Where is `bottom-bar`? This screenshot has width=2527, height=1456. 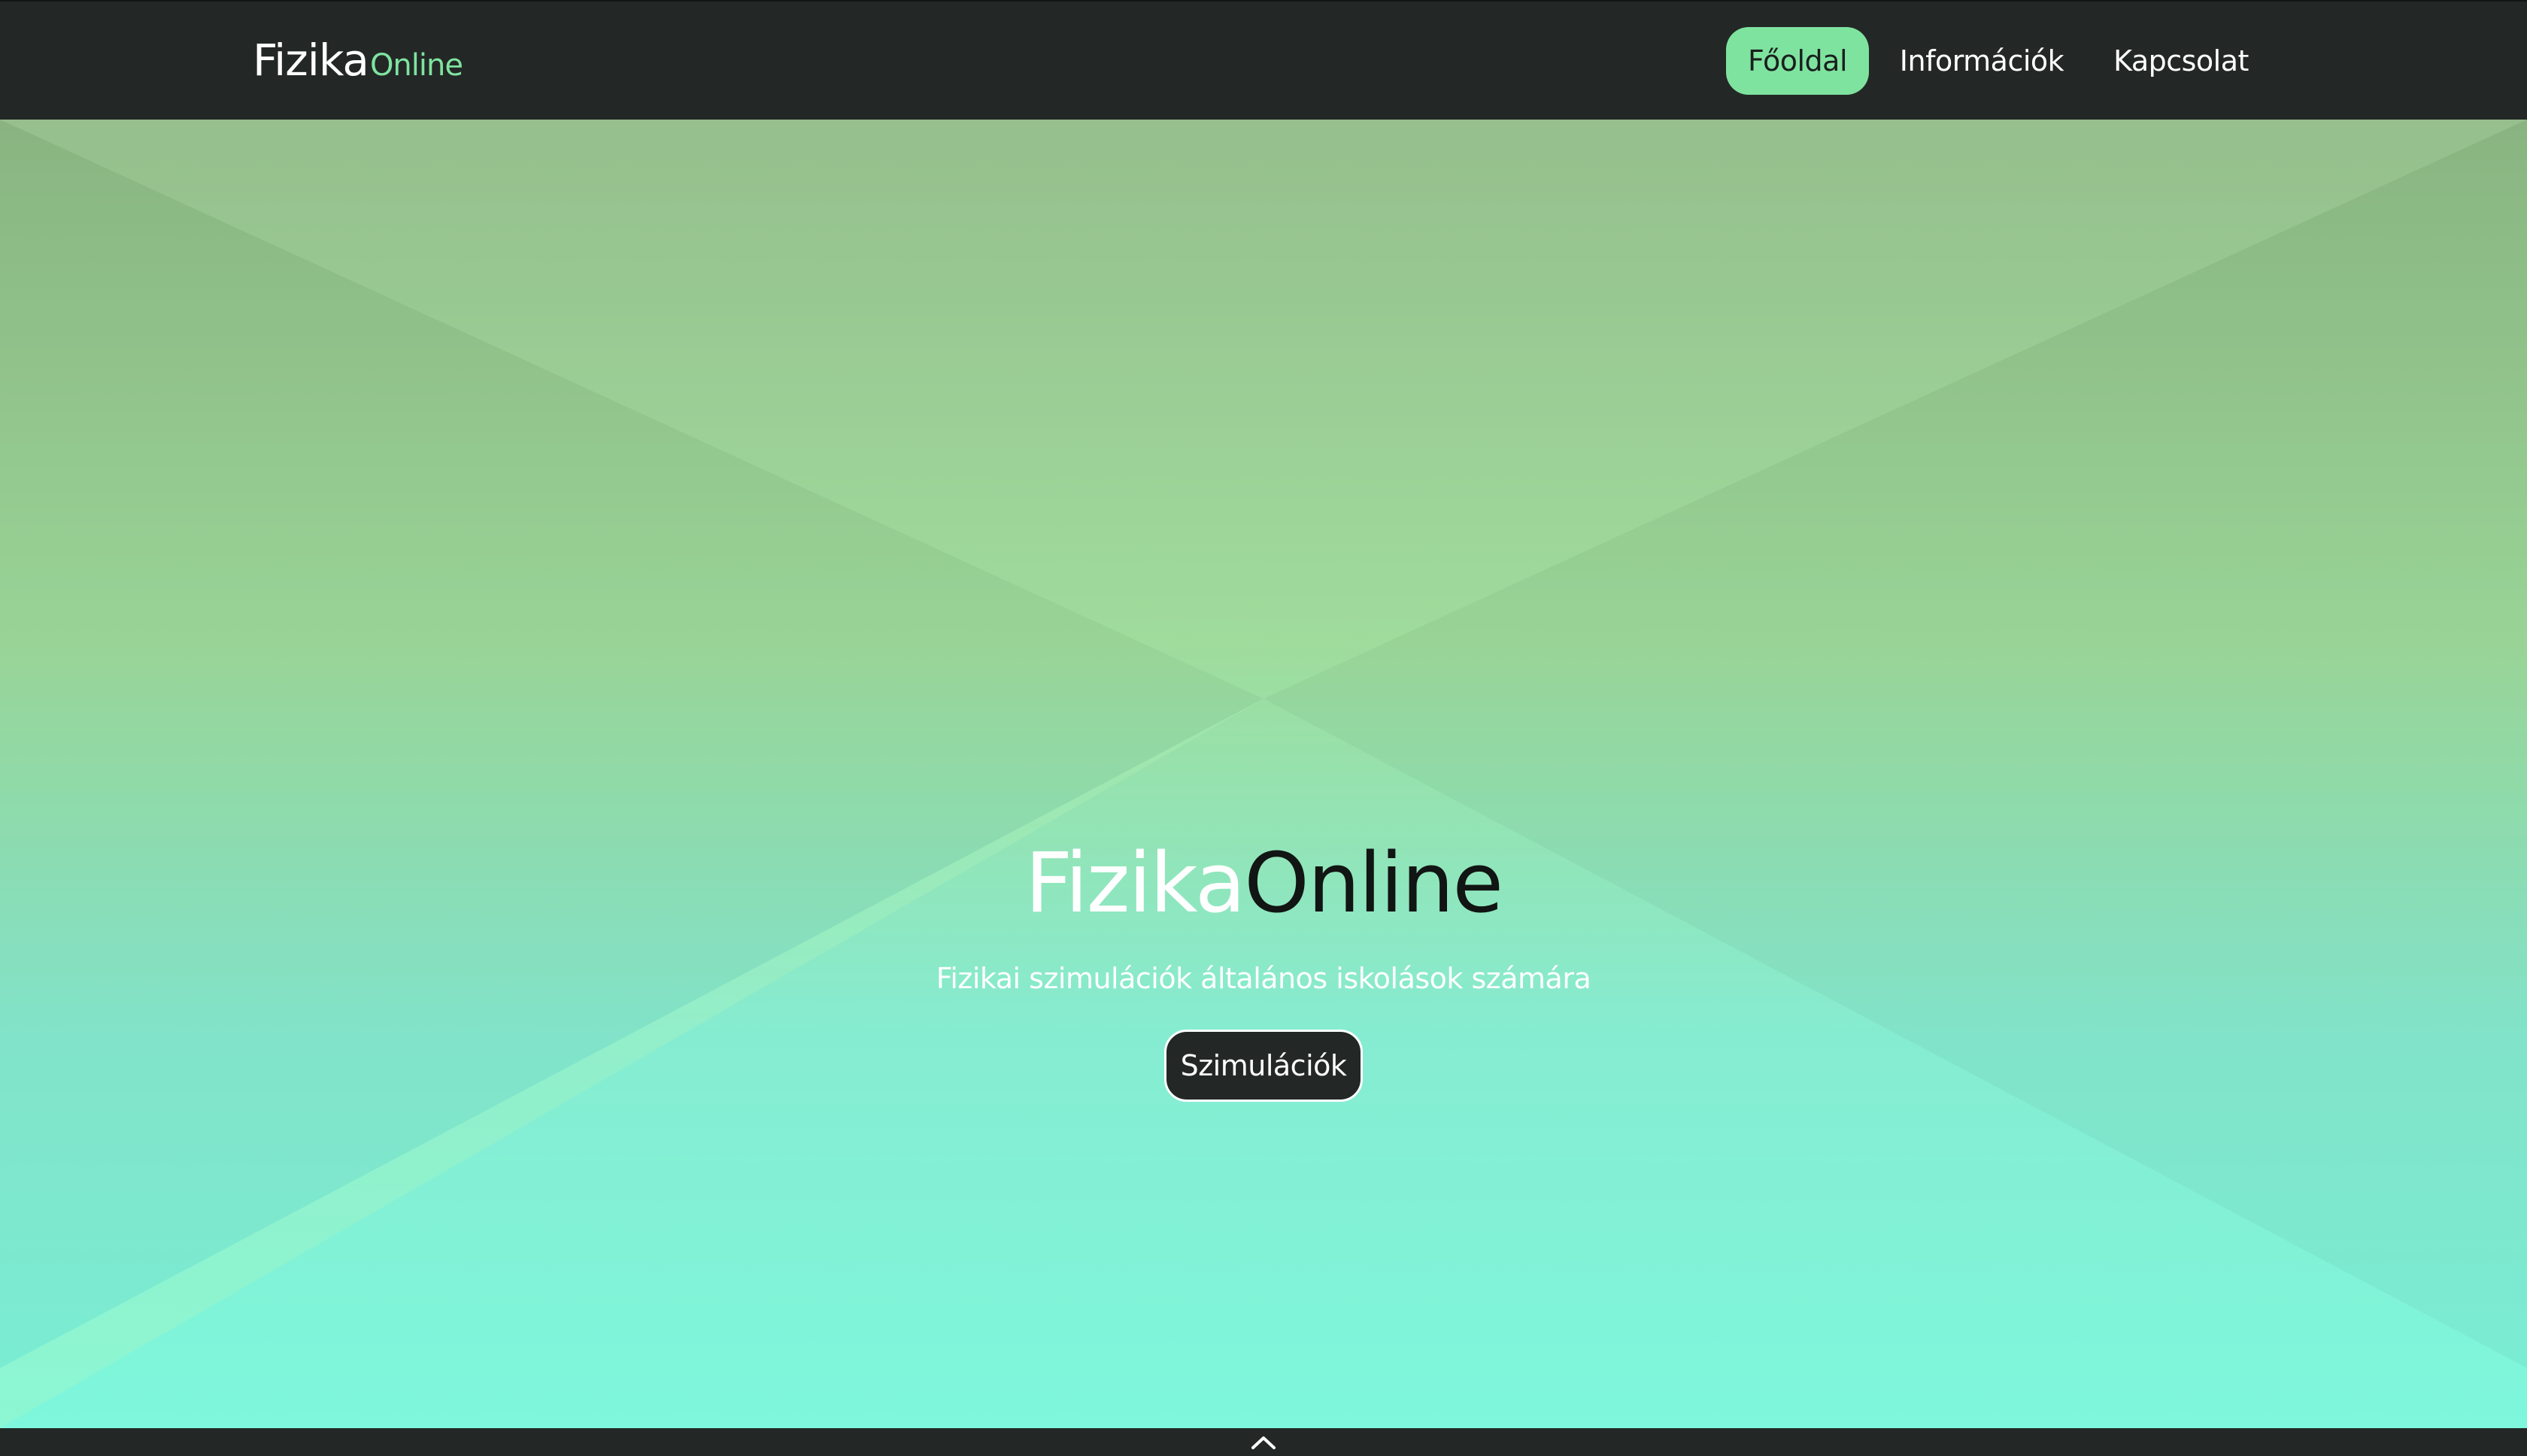 bottom-bar is located at coordinates (1263, 1442).